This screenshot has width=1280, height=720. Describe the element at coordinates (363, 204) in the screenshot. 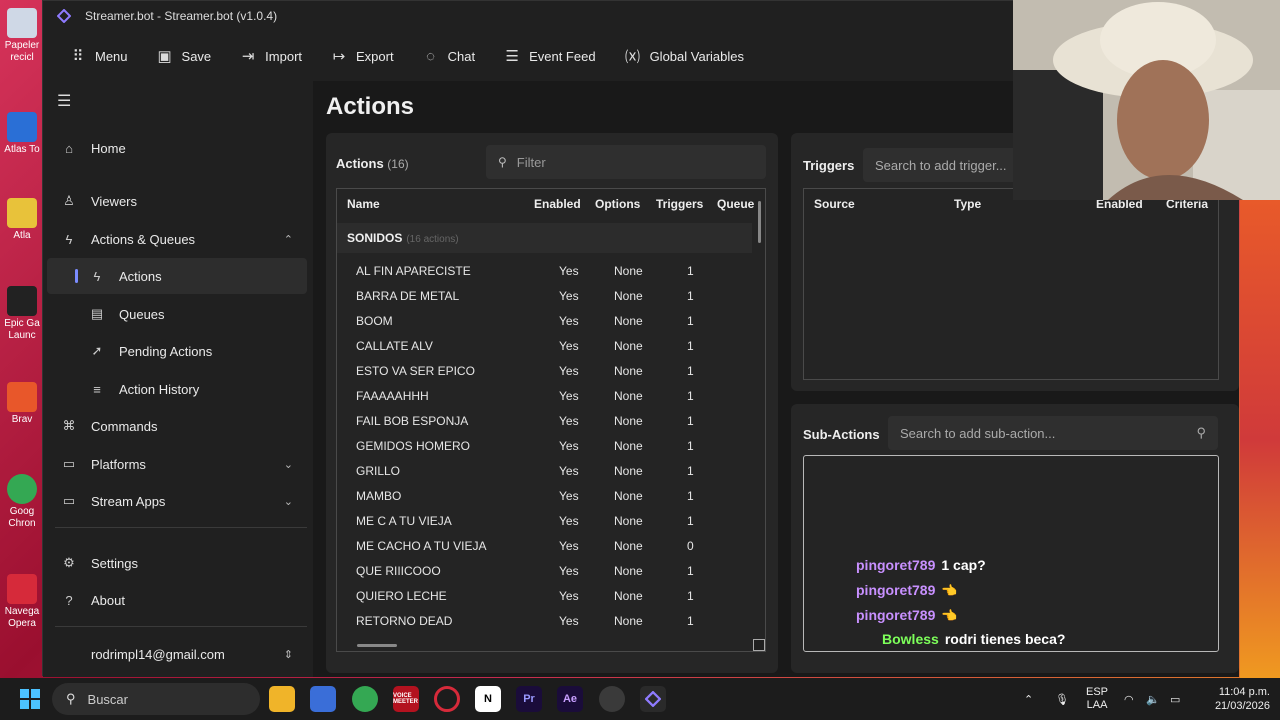

I see `column-header-name: Name` at that location.